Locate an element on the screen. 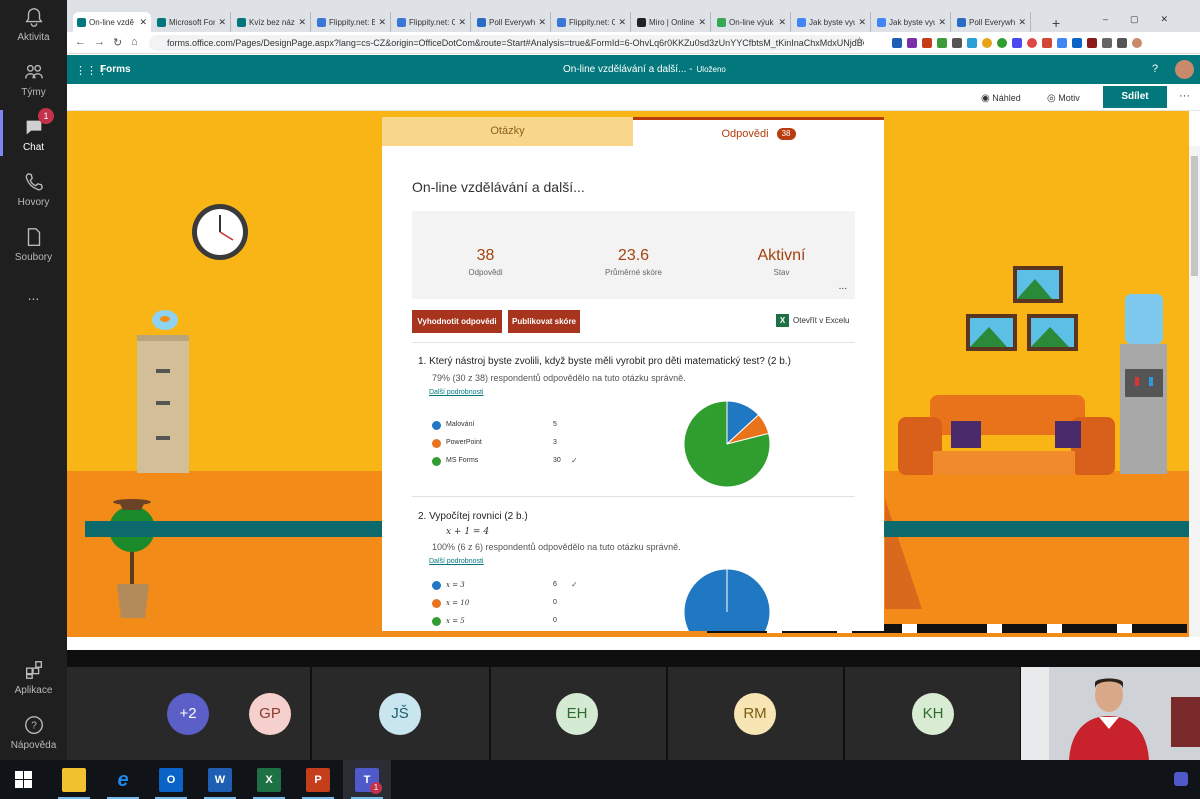 This screenshot has width=1200, height=799. preview-button: ◉ Náhled is located at coordinates (1001, 98).